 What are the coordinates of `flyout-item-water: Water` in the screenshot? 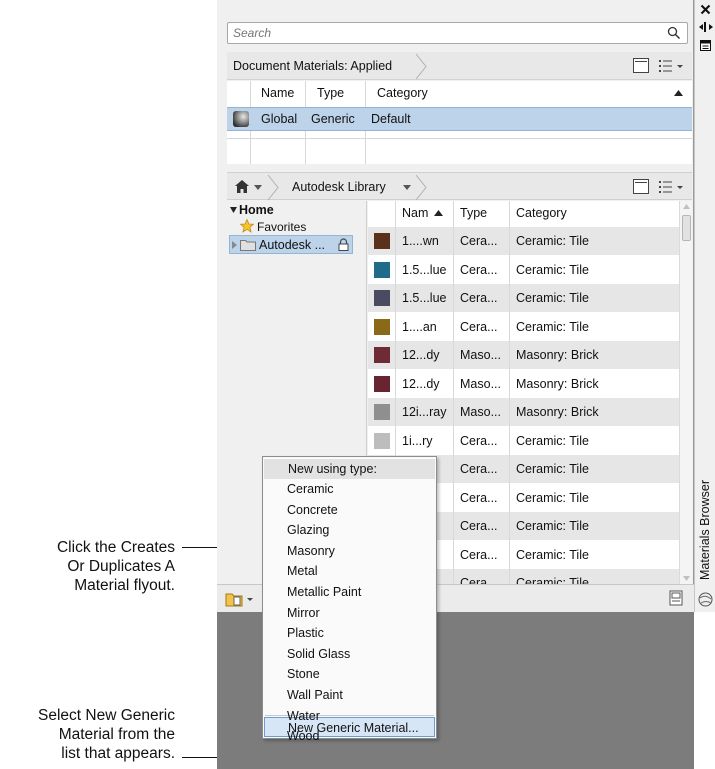 It's located at (349, 716).